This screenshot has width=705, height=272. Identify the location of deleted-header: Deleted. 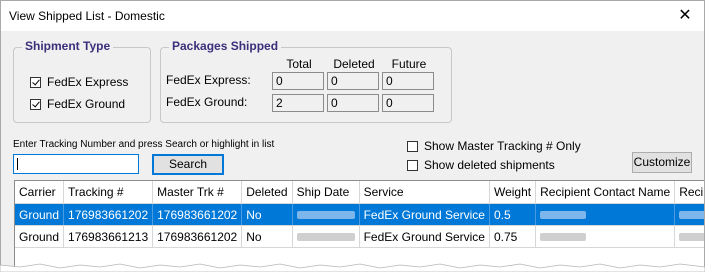
(354, 64).